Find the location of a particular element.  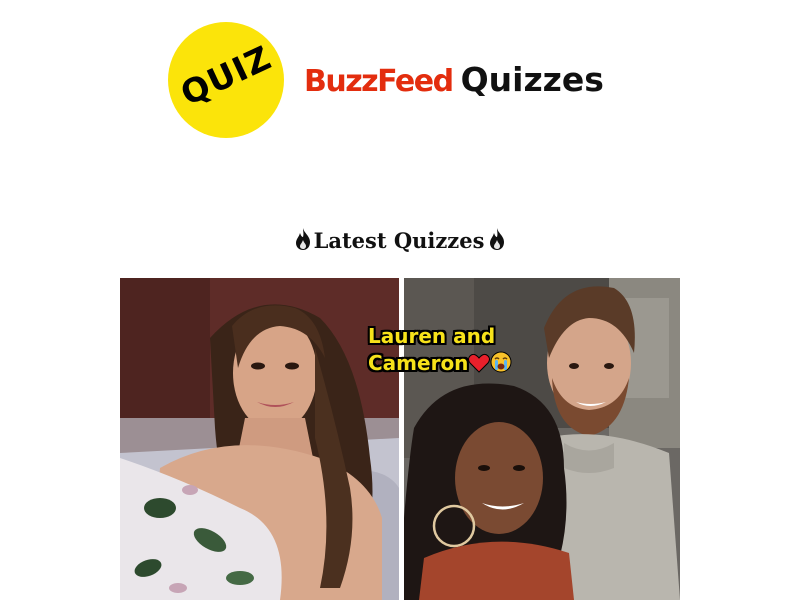

quiz-badge-text: QUIZ is located at coordinates (226, 75).